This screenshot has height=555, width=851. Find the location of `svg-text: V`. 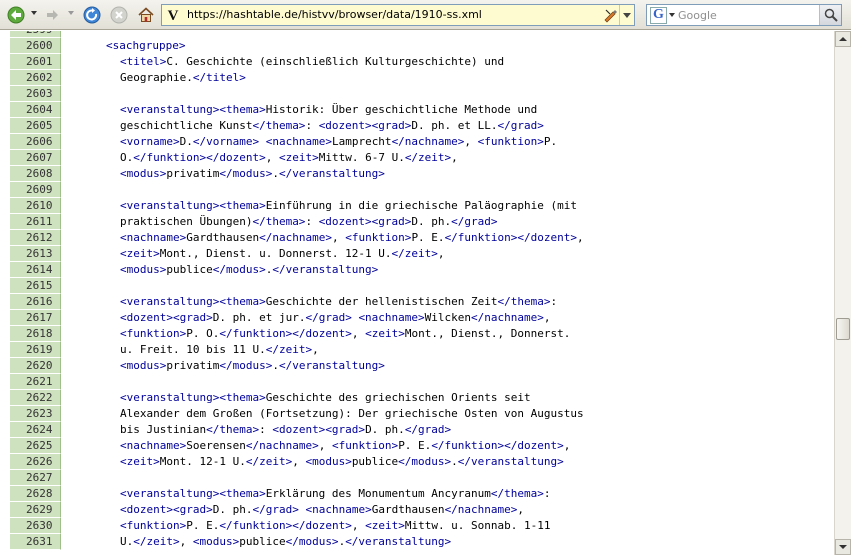

svg-text: V is located at coordinates (173, 15).